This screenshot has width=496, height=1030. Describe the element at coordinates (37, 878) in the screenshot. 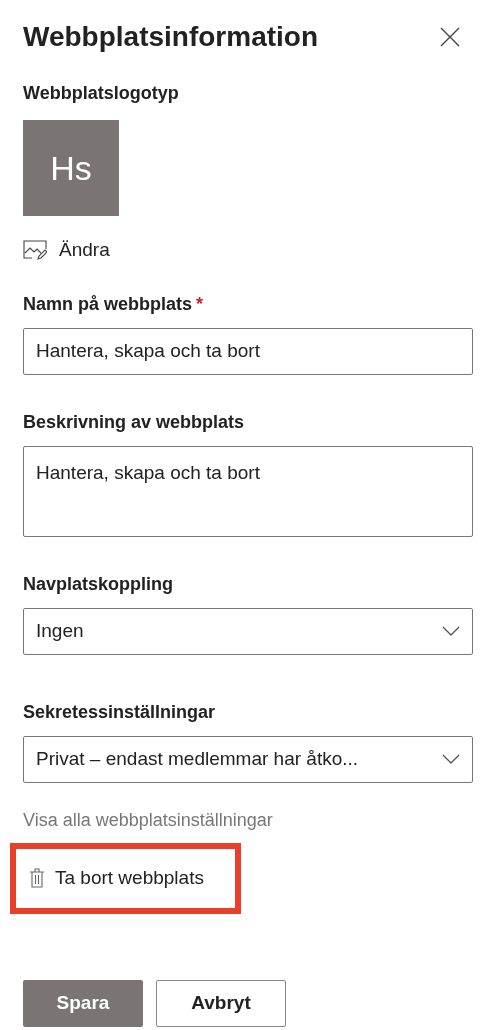

I see `trash-icon` at that location.